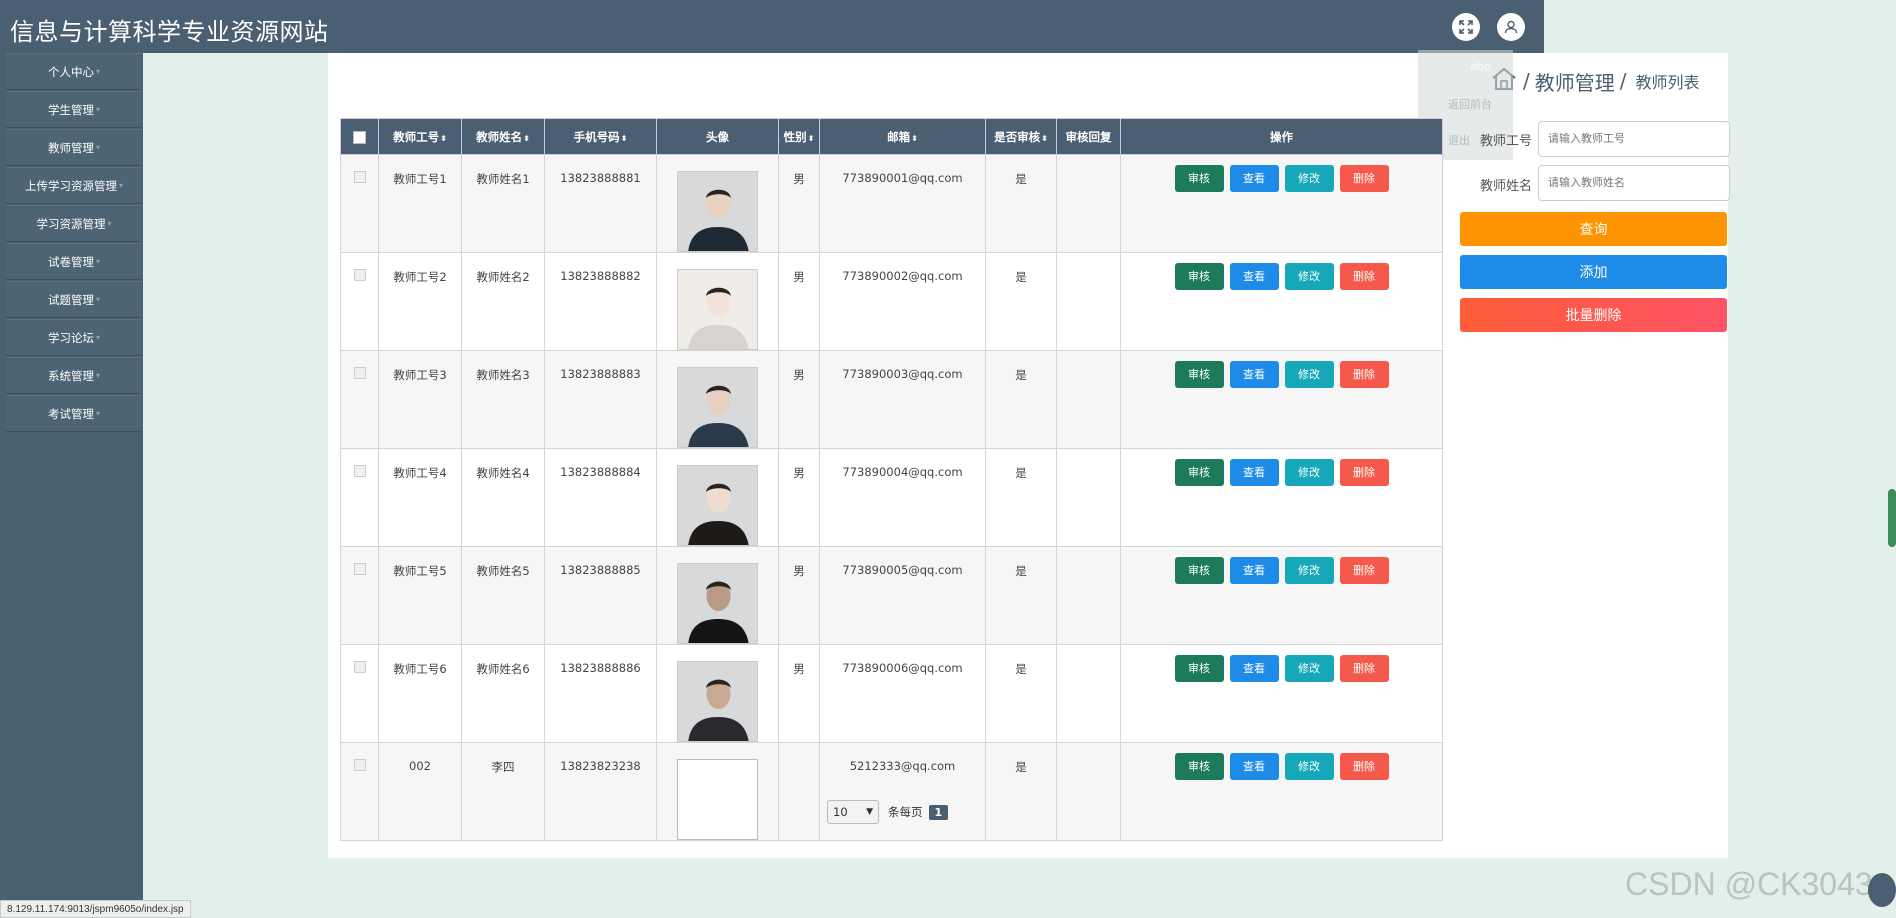 This screenshot has height=918, width=1896. What do you see at coordinates (1505, 141) in the screenshot?
I see `teacher-id-label: 教师工号` at bounding box center [1505, 141].